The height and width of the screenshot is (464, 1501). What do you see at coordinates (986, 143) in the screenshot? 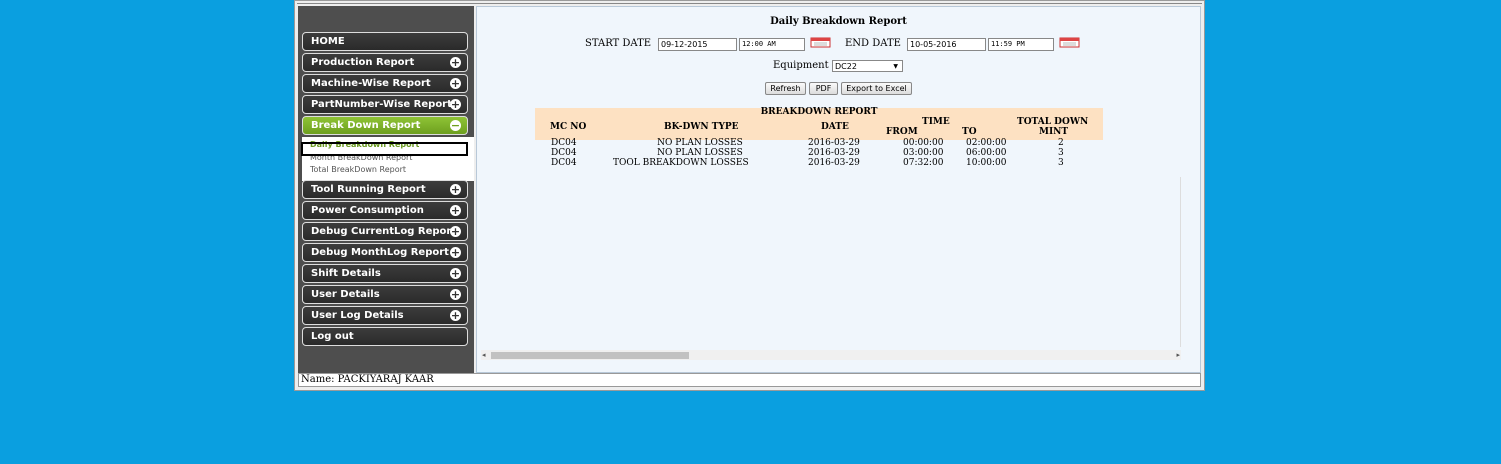
I see `table-cell-to: 02:00:00` at bounding box center [986, 143].